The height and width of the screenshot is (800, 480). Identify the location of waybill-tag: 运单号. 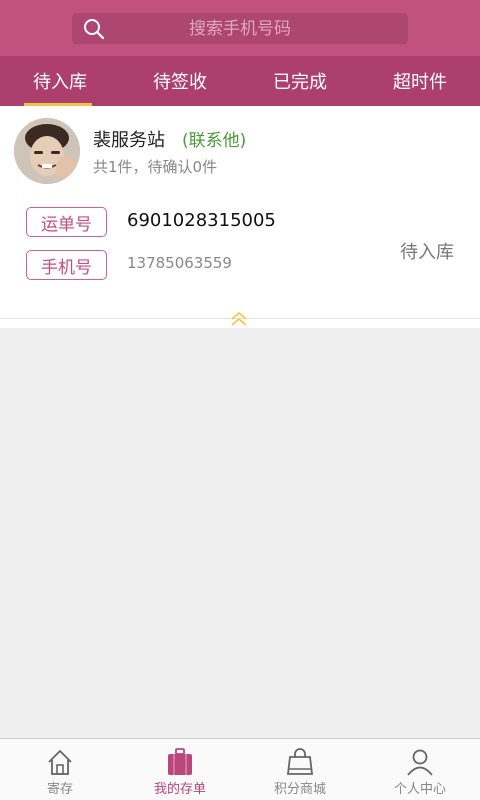
(66, 222).